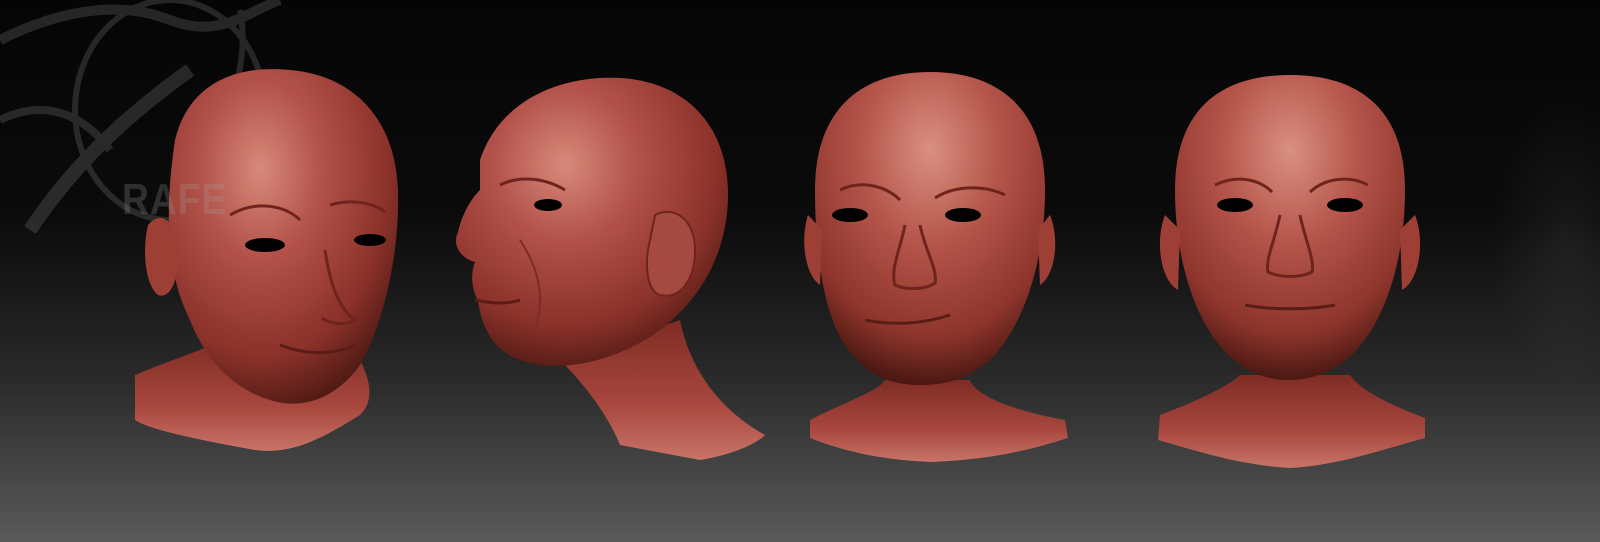  Describe the element at coordinates (1545, 240) in the screenshot. I see `right-edge-smudge` at that location.